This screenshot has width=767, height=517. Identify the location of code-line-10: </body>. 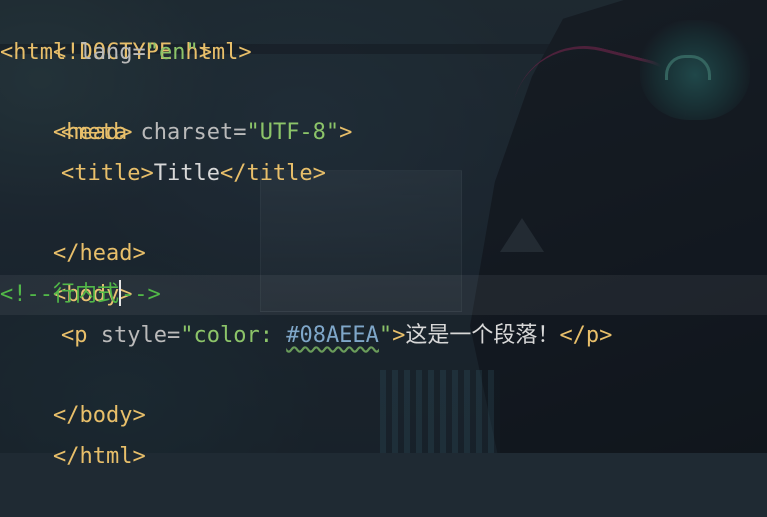
(383, 392).